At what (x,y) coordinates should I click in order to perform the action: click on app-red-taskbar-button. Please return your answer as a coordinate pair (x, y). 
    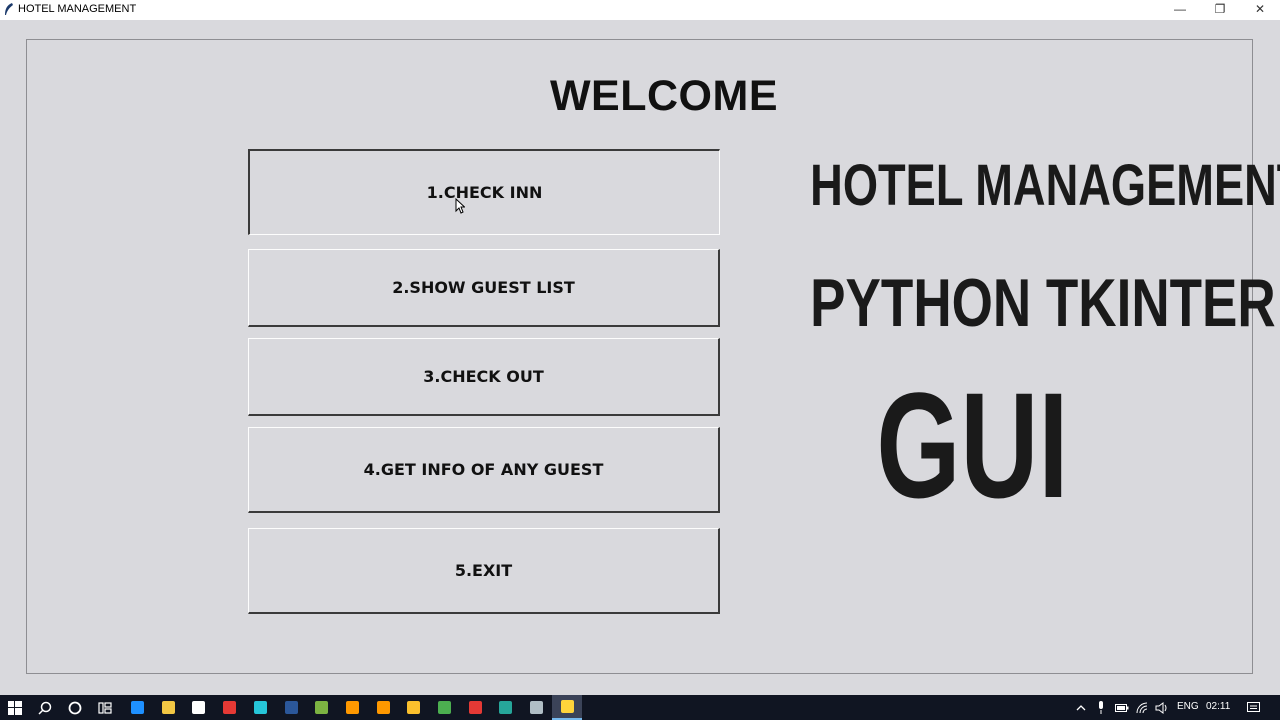
    Looking at the image, I should click on (229, 707).